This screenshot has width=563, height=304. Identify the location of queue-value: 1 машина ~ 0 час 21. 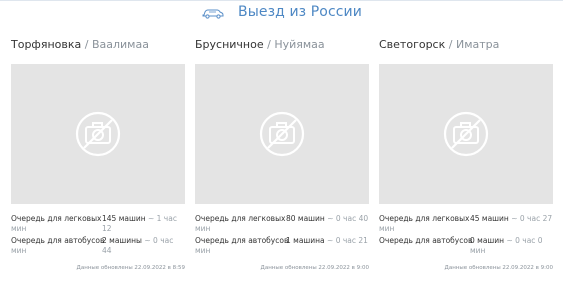
(327, 241).